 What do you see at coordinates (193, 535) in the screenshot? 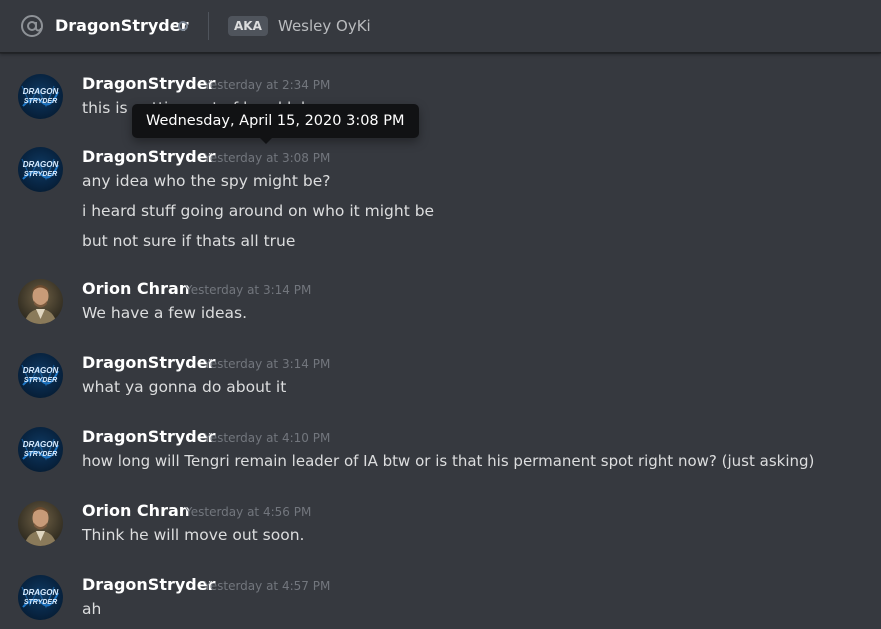
I see `message-text: Think he will move out soon.` at bounding box center [193, 535].